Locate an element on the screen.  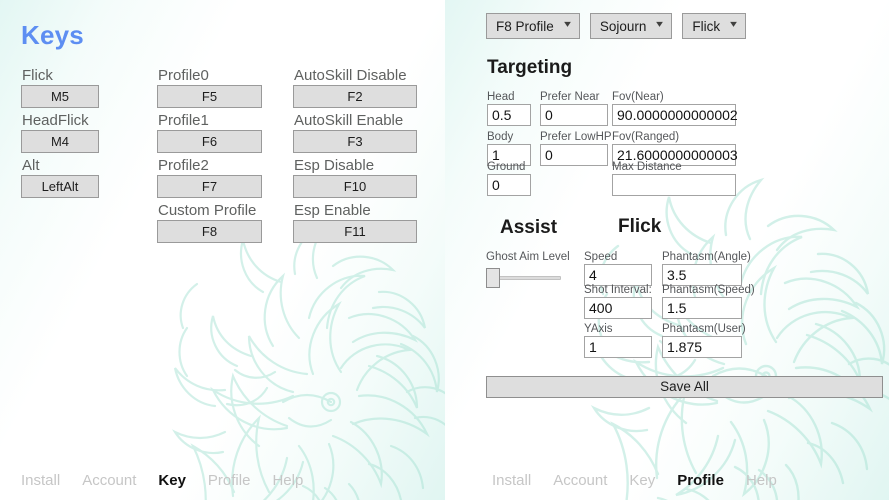
keys-title: Keys is located at coordinates (52, 35).